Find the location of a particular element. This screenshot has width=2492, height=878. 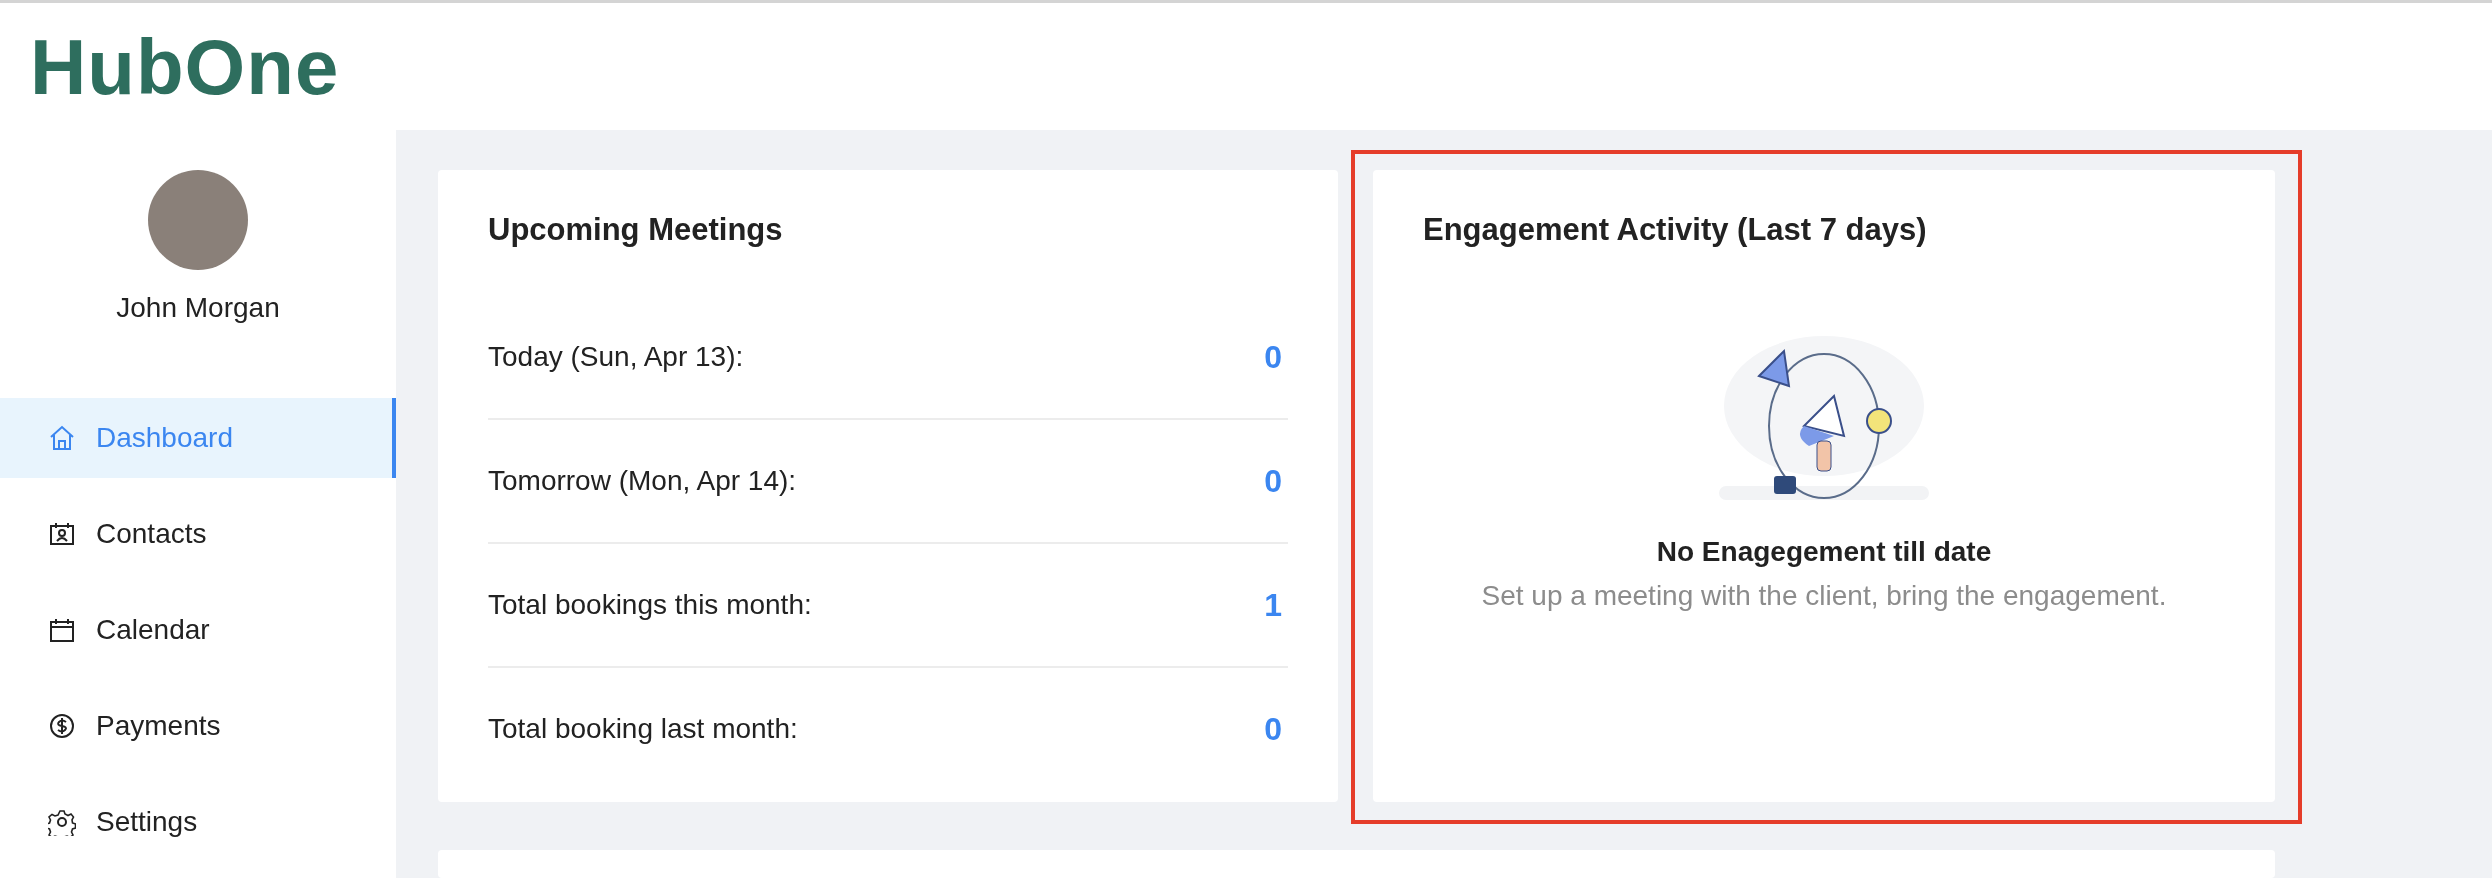

nav-item: Contacts is located at coordinates (198, 534).